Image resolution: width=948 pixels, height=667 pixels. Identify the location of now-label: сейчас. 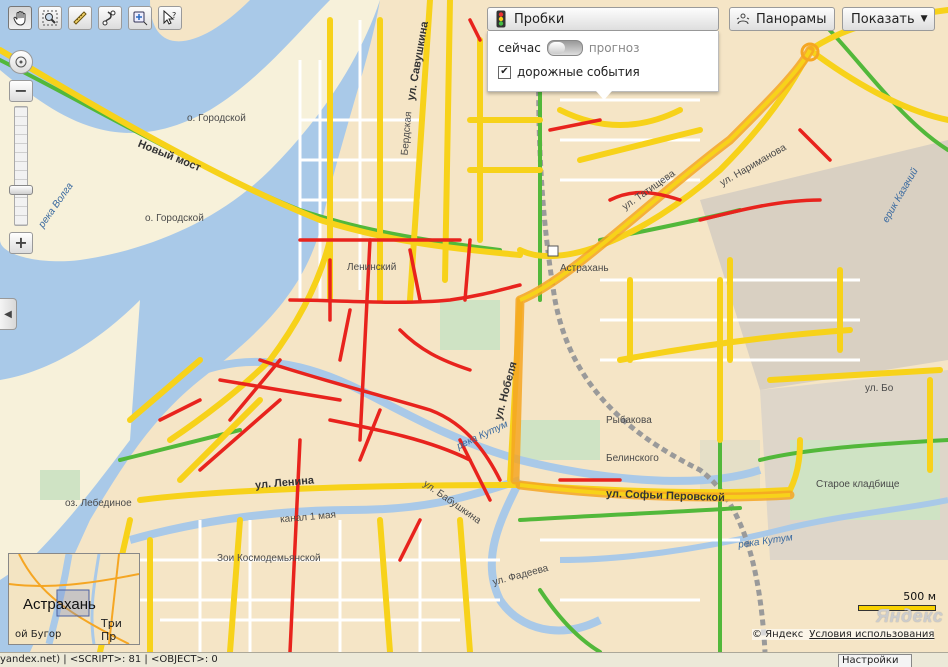
(519, 48).